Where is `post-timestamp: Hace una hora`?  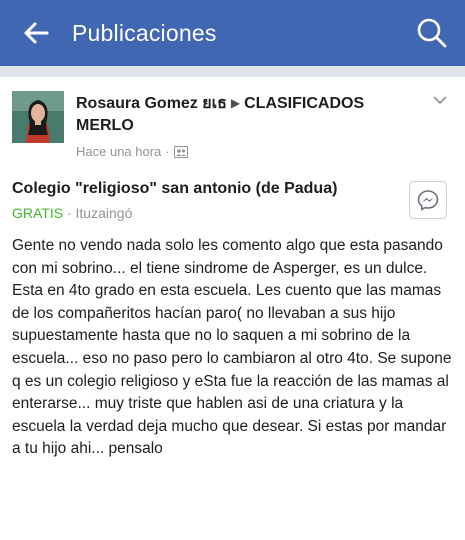 post-timestamp: Hace una hora is located at coordinates (118, 151).